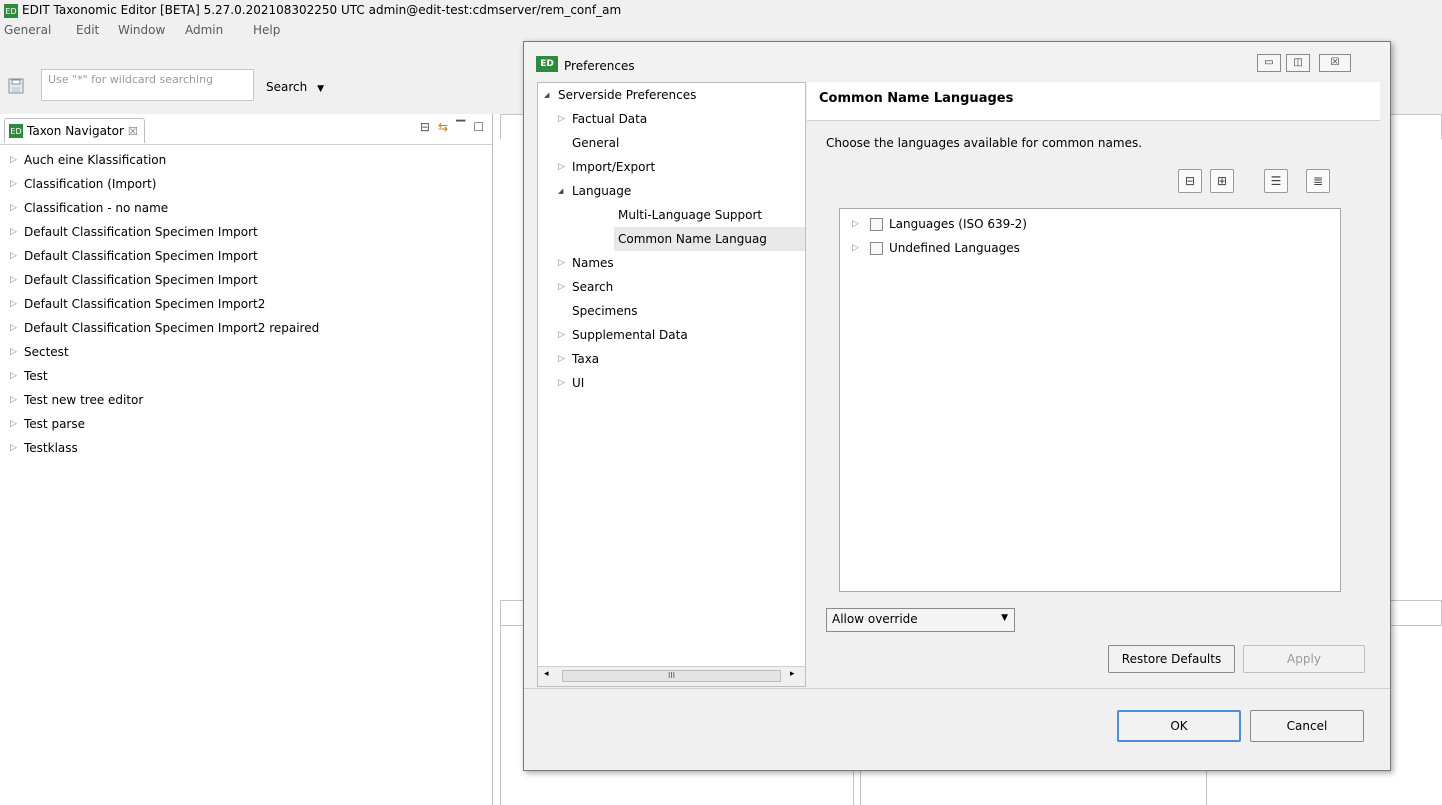  I want to click on restore-defaults-button: Restore Defaults, so click(1171, 659).